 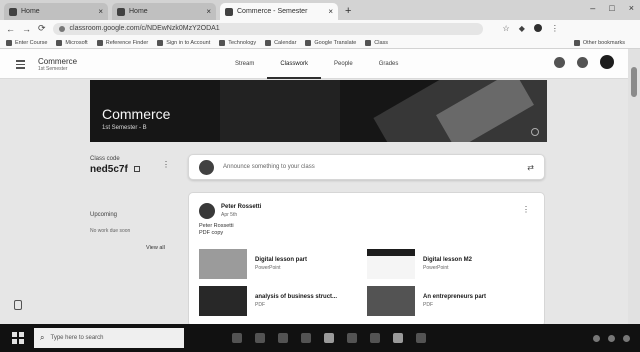 What do you see at coordinates (269, 167) in the screenshot?
I see `announce-placeholder: Announce something to your class` at bounding box center [269, 167].